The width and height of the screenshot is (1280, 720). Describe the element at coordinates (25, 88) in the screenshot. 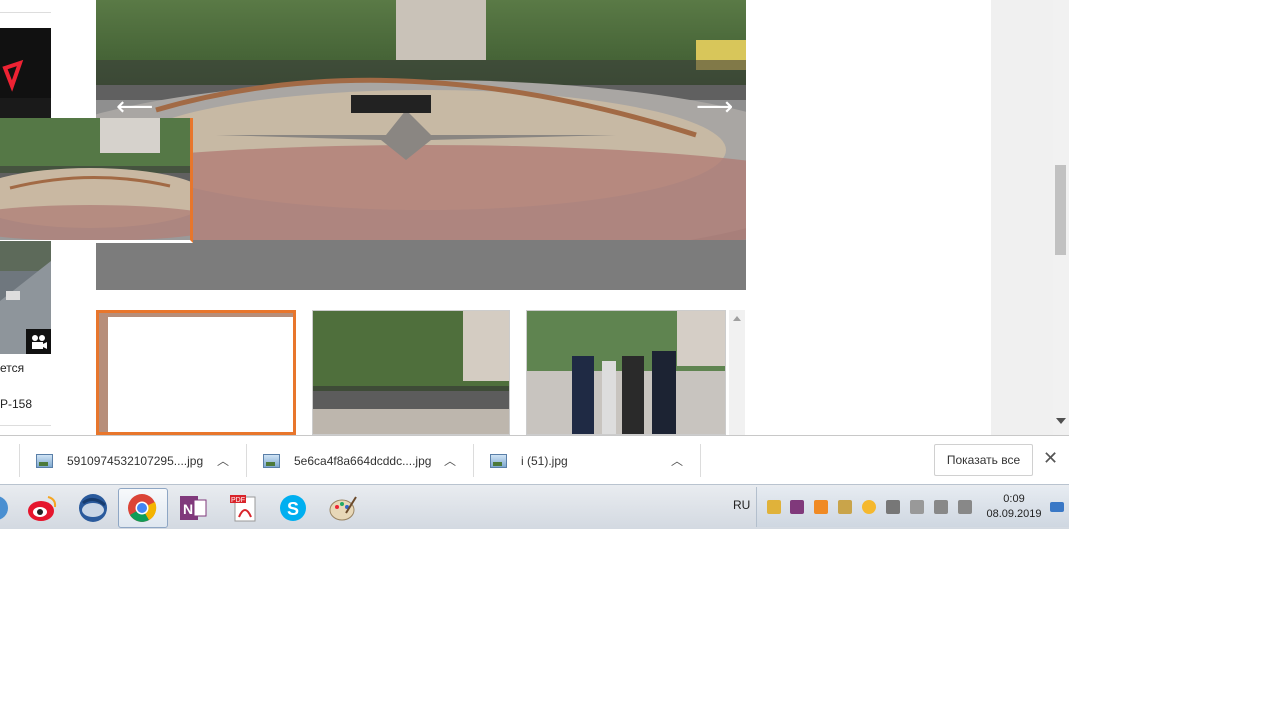

I see `logo-graphic` at that location.